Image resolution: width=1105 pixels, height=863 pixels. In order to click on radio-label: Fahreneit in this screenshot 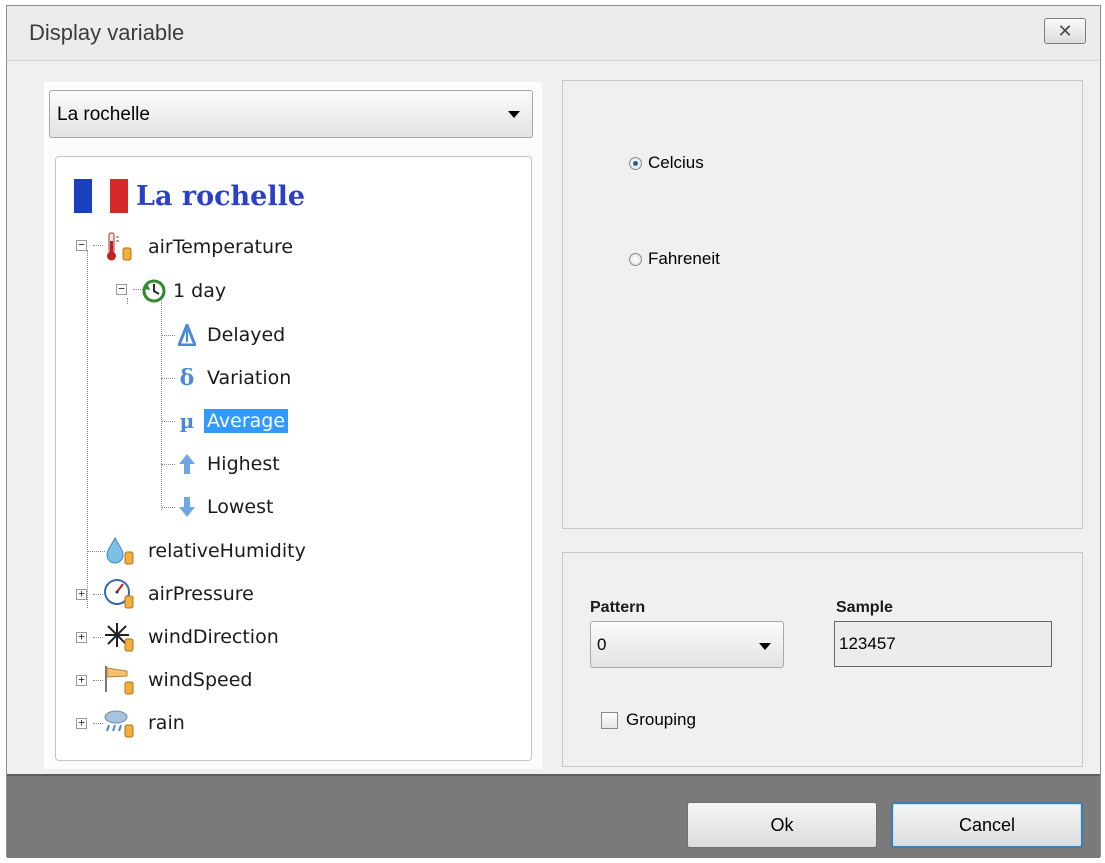, I will do `click(684, 258)`.